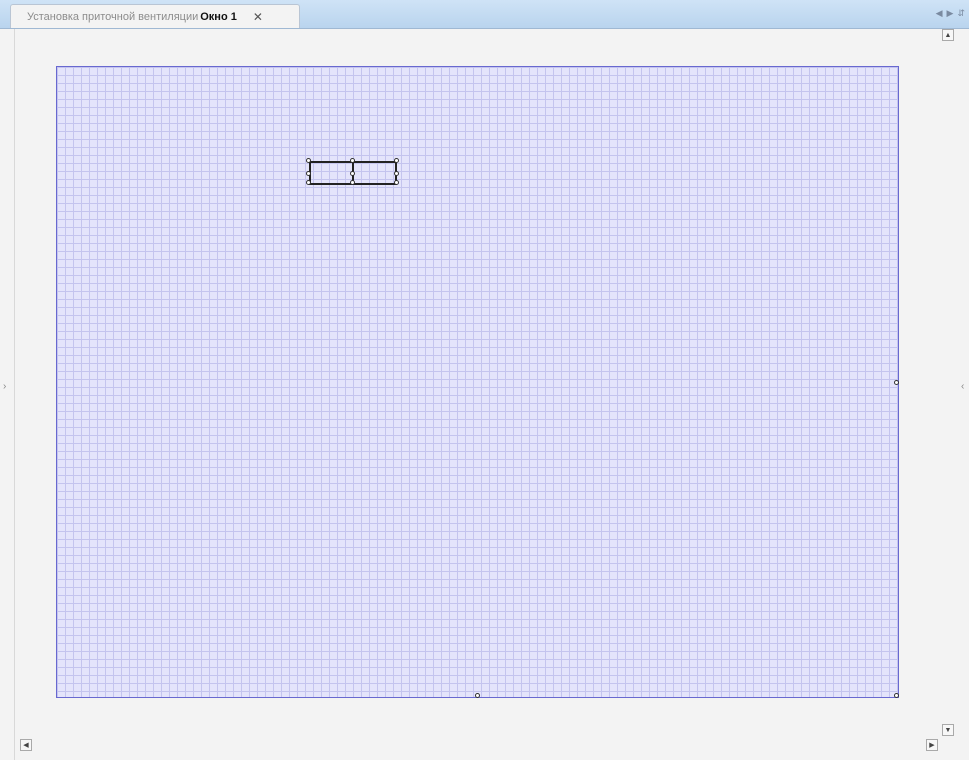  I want to click on scroll-tabs-left-icon: ◀, so click(939, 13).